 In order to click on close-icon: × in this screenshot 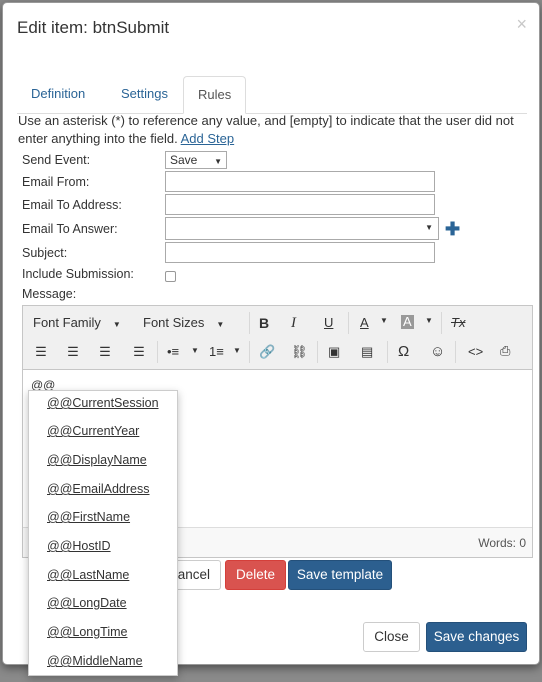, I will do `click(521, 24)`.